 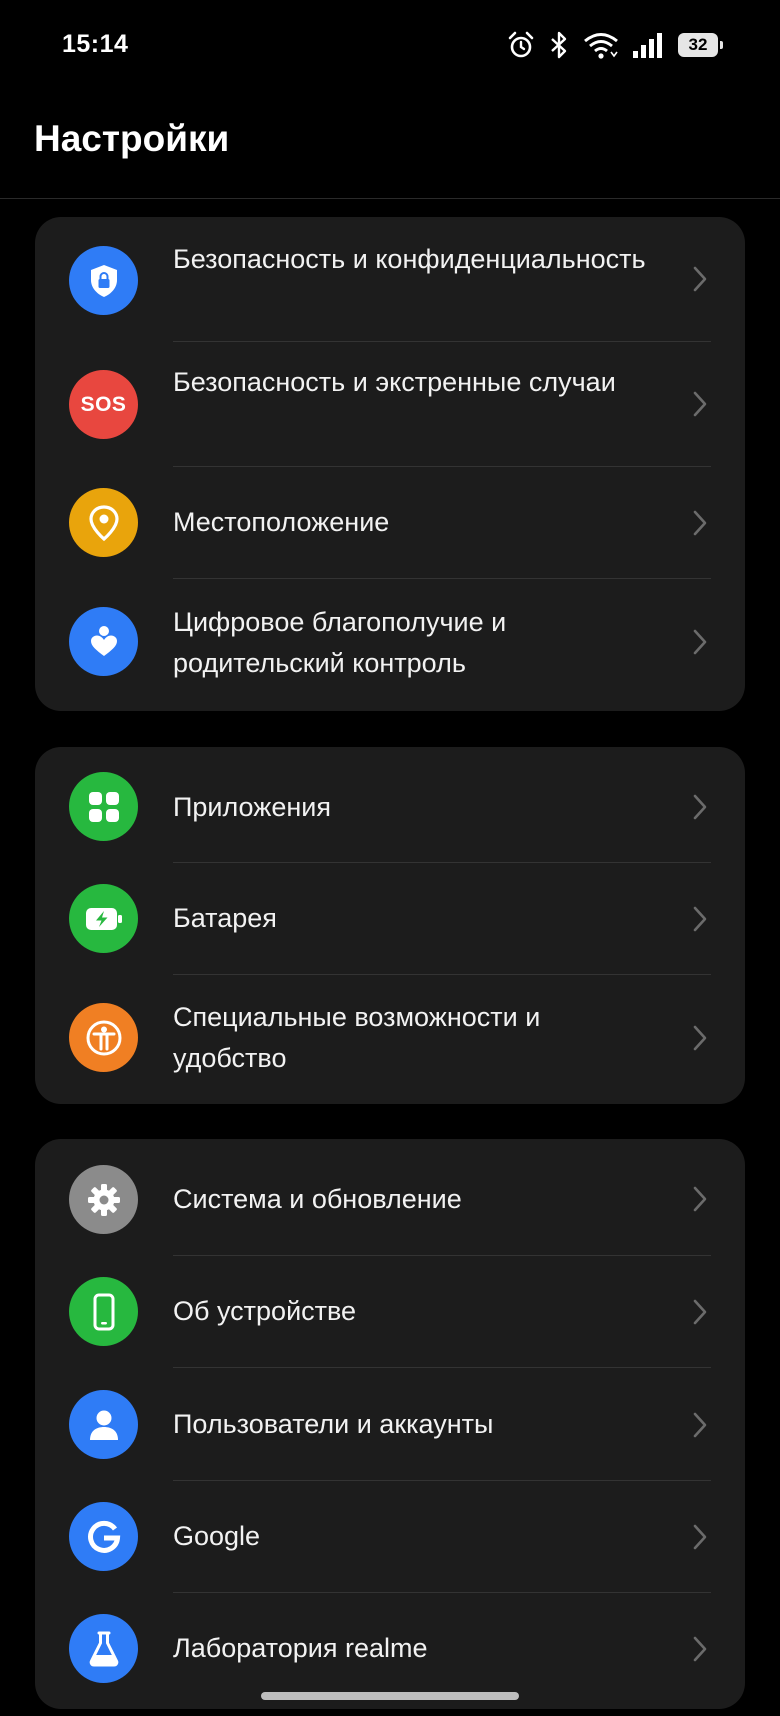 I want to click on status-bar: 15:14 32, so click(x=390, y=47).